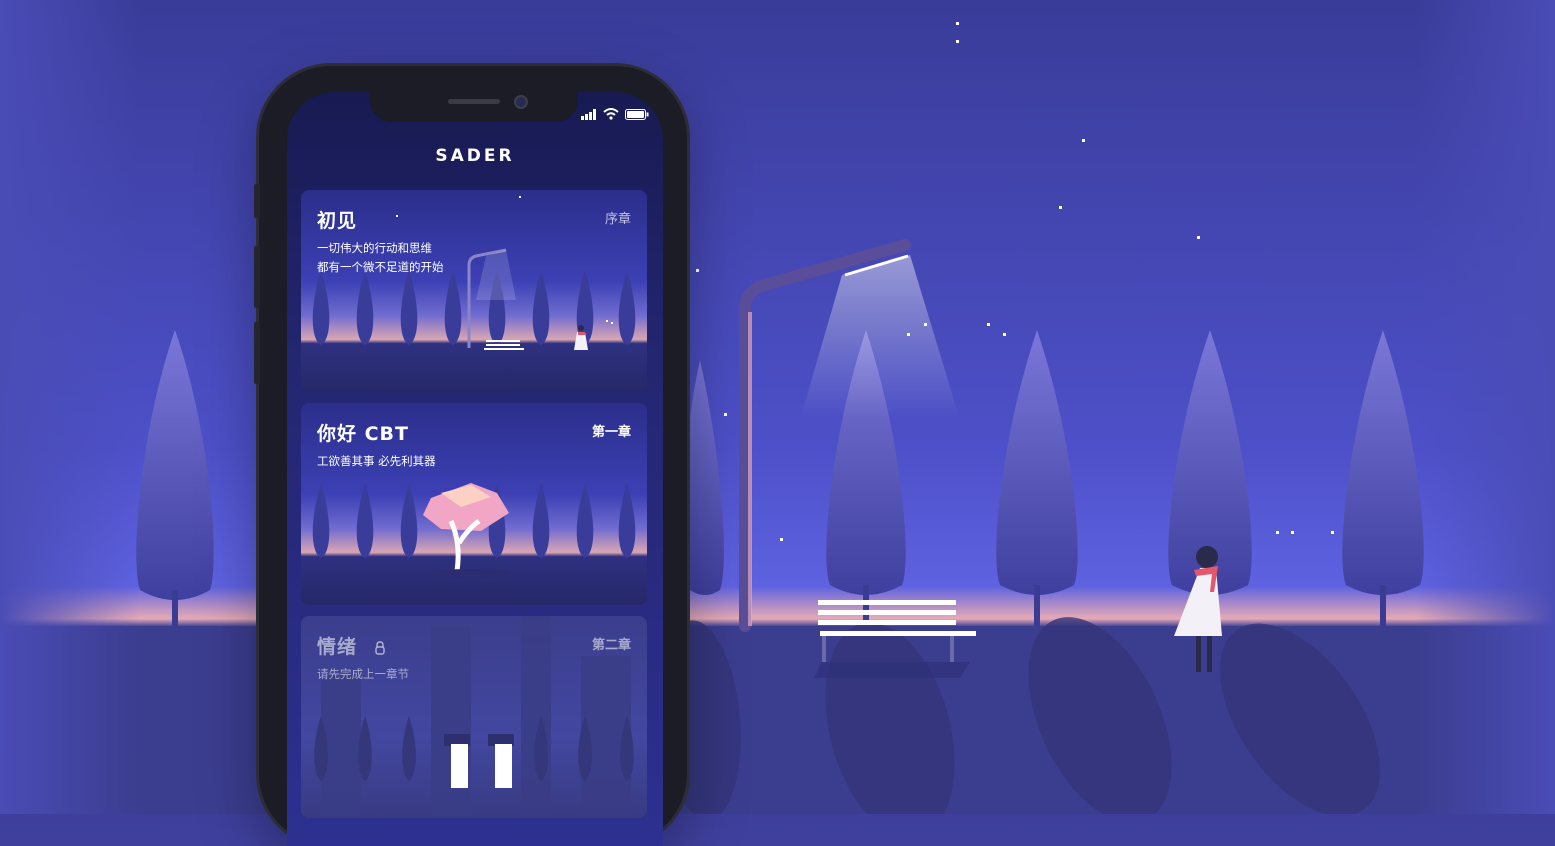  What do you see at coordinates (374, 248) in the screenshot?
I see `card-subtitle-line: 一切伟大的行动和思维` at bounding box center [374, 248].